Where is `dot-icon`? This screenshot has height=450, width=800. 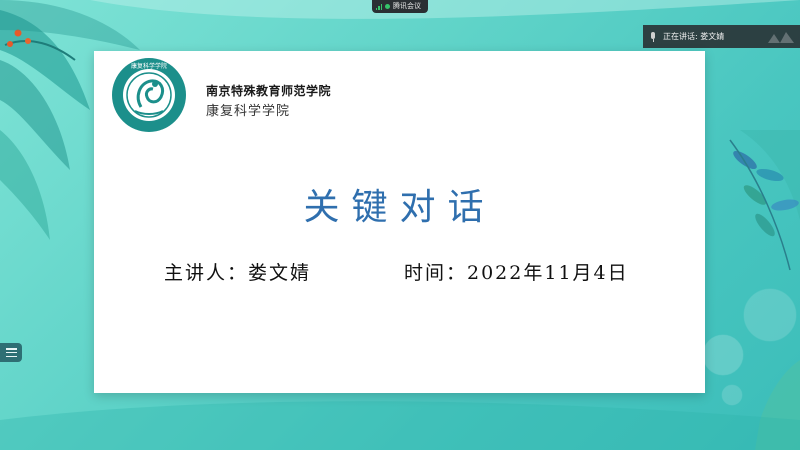 dot-icon is located at coordinates (387, 6).